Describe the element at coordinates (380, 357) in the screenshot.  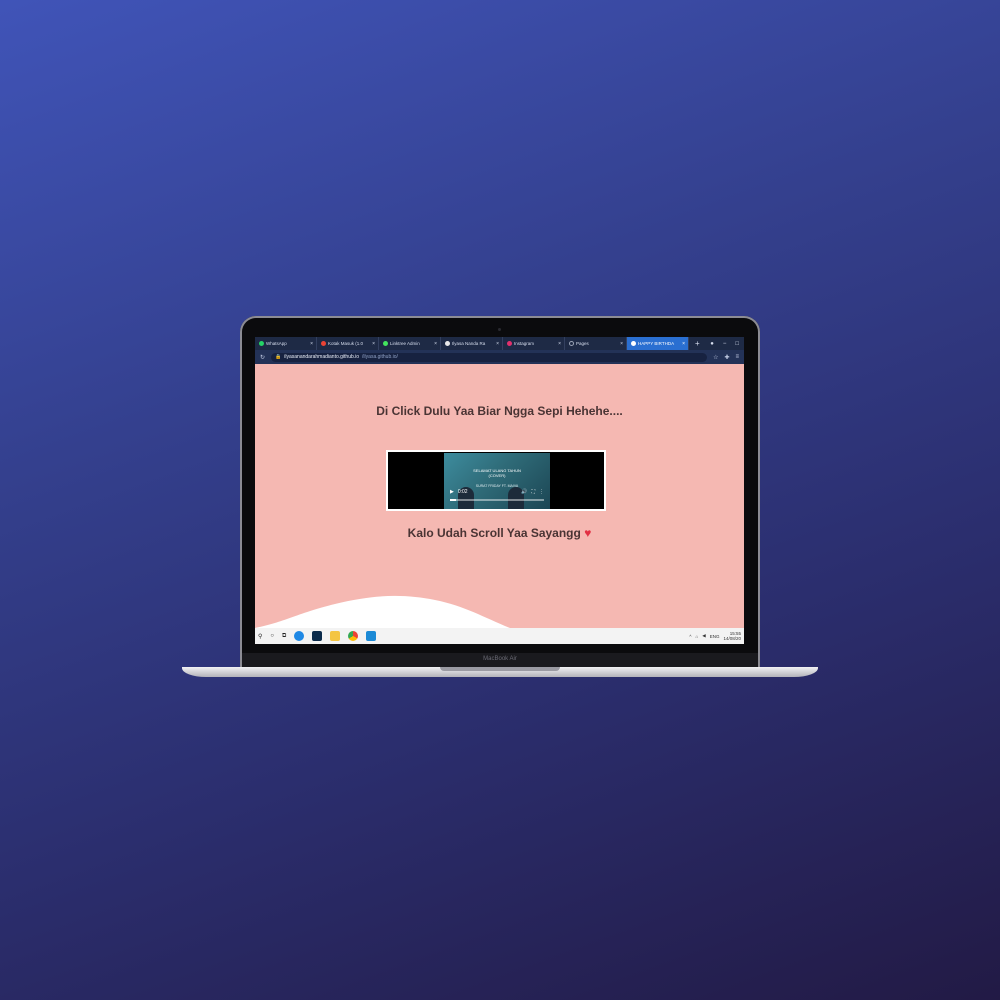
I see `url-path: /ilyasa.github.io/` at that location.